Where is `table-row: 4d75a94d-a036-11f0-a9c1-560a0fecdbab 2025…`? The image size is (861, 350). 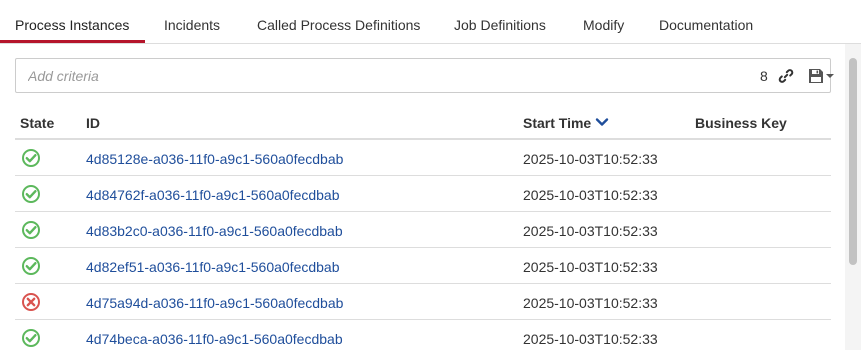
table-row: 4d75a94d-a036-11f0-a9c1-560a0fecdbab 2025… is located at coordinates (423, 302).